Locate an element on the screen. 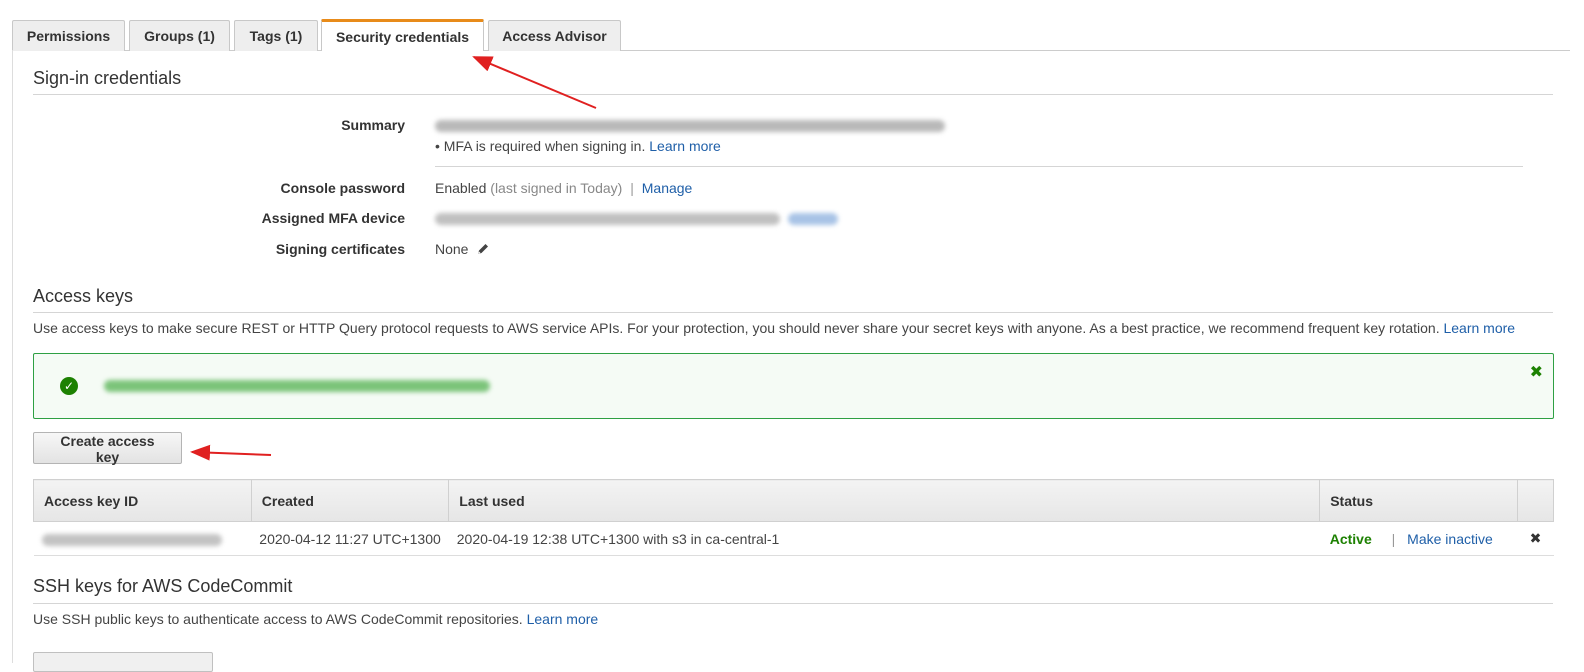 This screenshot has width=1584, height=672. access-key-id-cell is located at coordinates (142, 538).